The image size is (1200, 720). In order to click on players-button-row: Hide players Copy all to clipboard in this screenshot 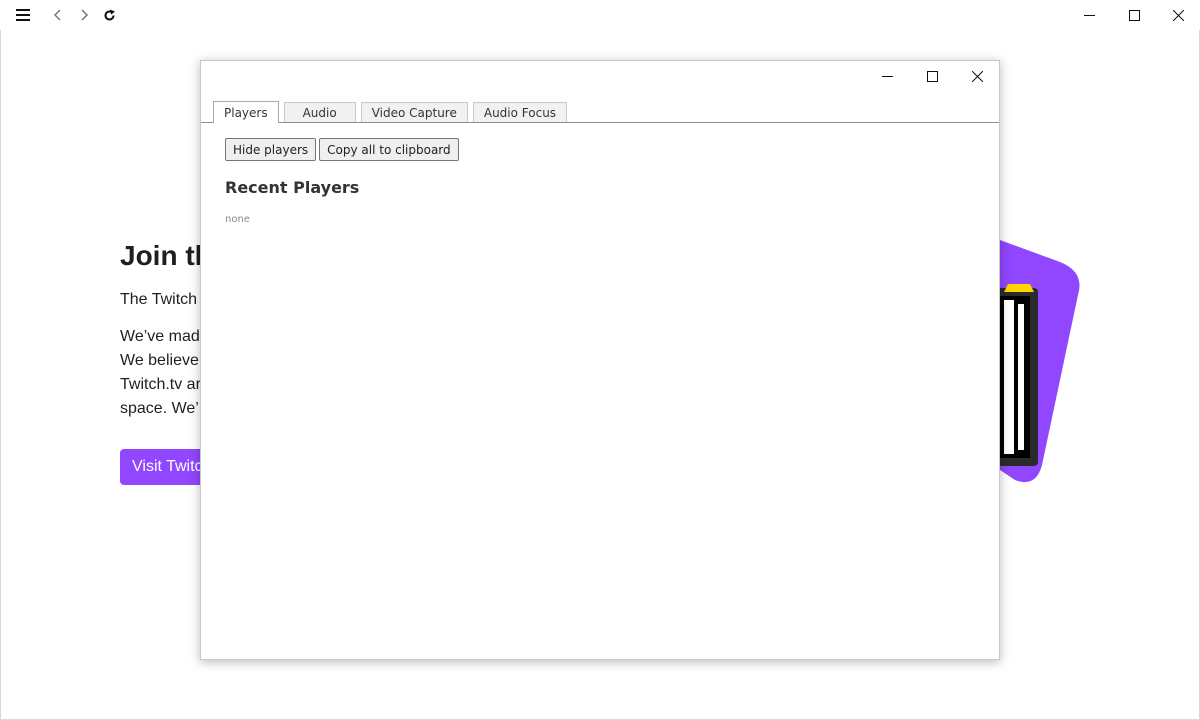, I will do `click(342, 149)`.